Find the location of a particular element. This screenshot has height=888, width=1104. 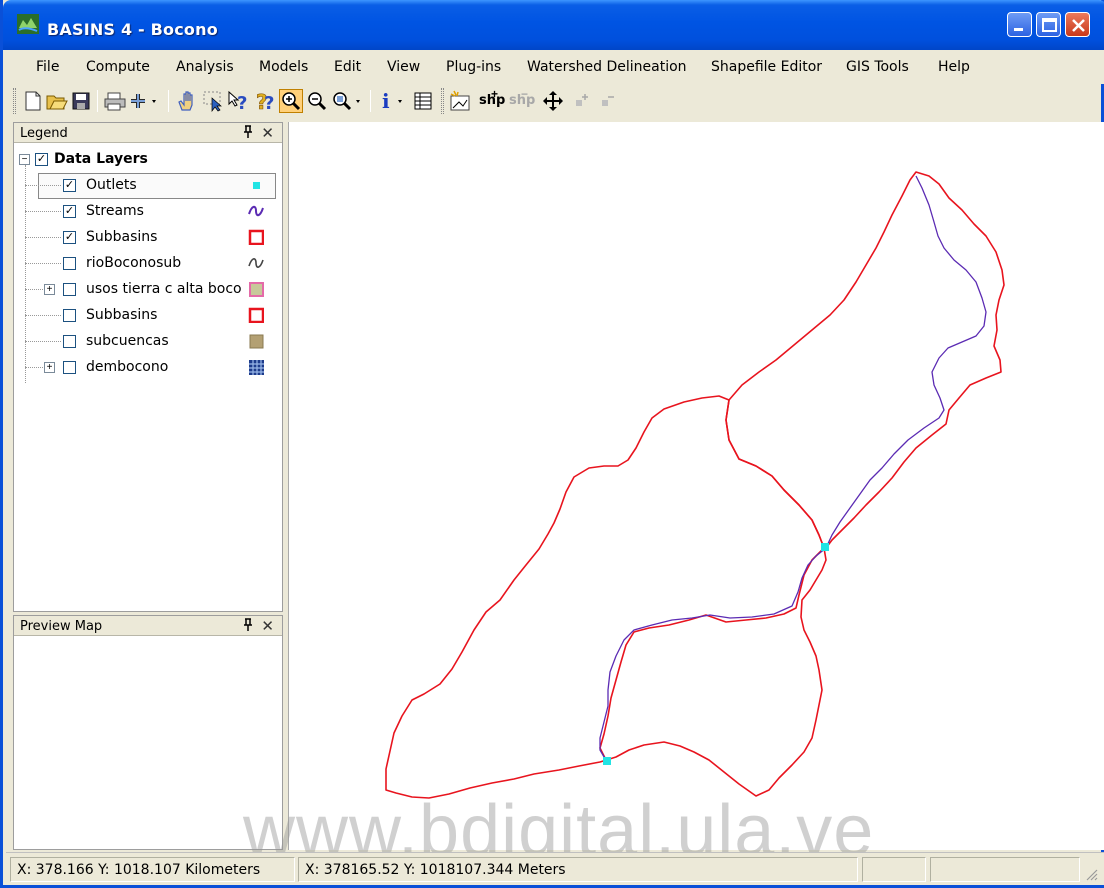

title-bar: BASINS 4 - Bocono is located at coordinates (553, 25).